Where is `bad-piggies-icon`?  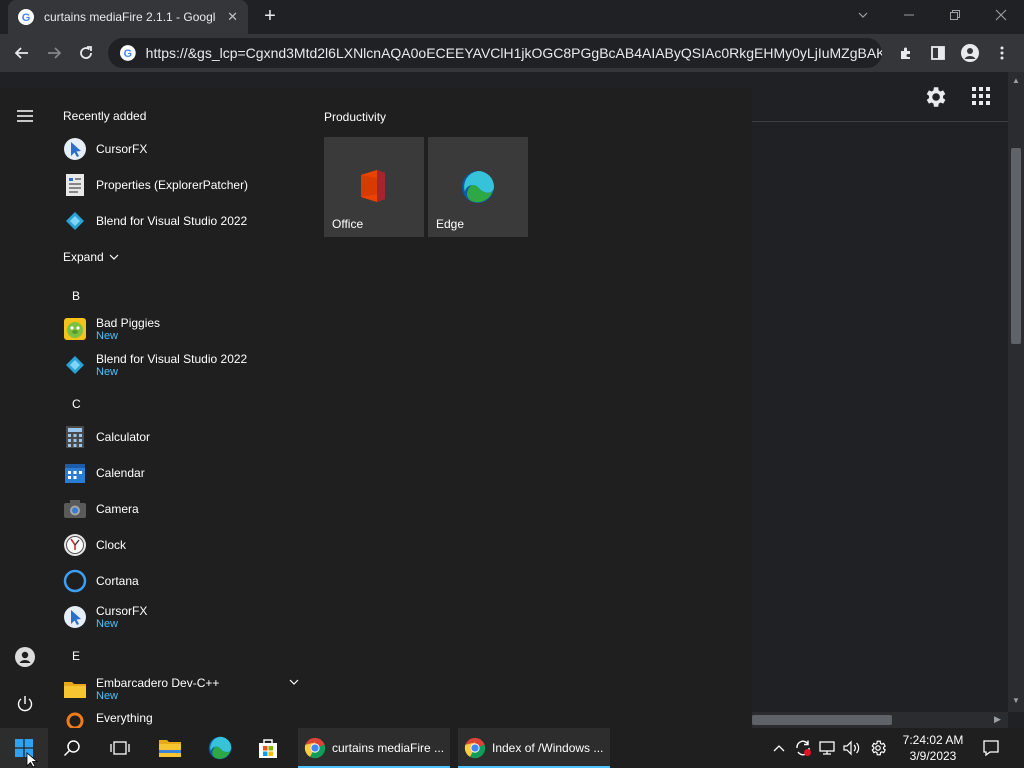
bad-piggies-icon is located at coordinates (75, 329).